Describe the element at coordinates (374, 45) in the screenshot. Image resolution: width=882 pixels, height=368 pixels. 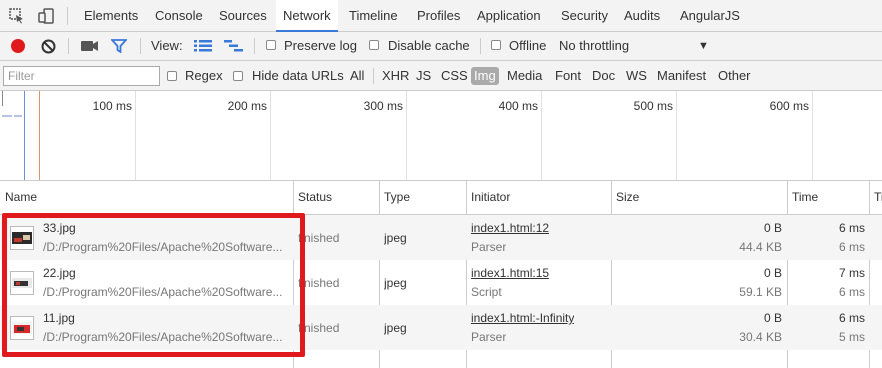
I see `disable-cache-checkbox` at that location.